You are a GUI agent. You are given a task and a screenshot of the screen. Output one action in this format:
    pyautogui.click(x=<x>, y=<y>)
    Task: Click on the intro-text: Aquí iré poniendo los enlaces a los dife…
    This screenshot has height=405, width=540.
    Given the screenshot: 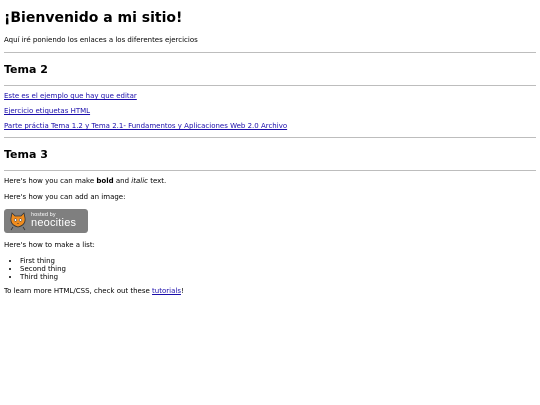 What is the action you would take?
    pyautogui.click(x=101, y=40)
    